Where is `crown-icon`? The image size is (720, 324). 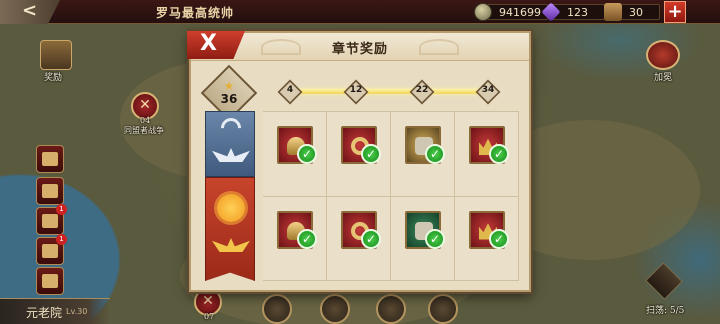 crown-icon is located at coordinates (50, 191).